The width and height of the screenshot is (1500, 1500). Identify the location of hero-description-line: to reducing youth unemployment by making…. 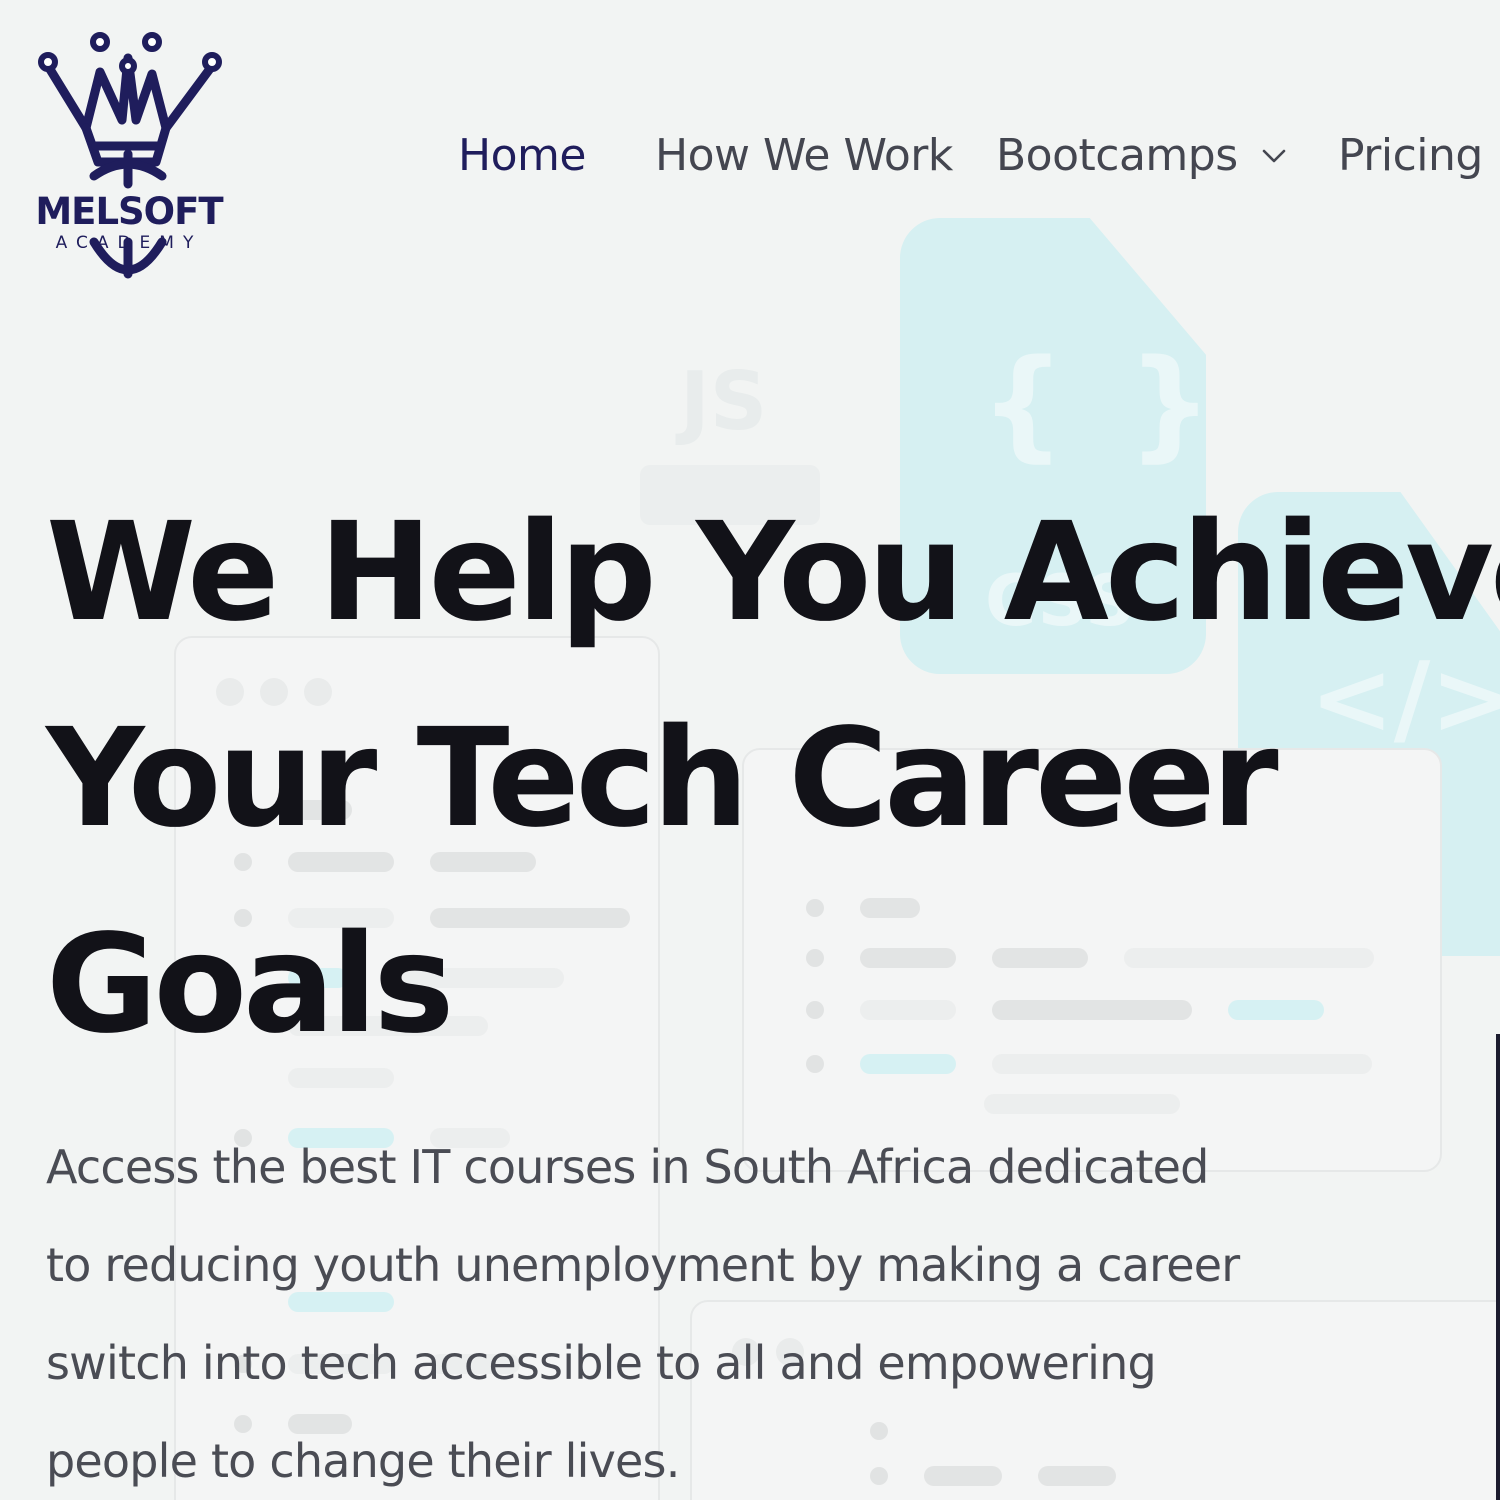
(643, 1265).